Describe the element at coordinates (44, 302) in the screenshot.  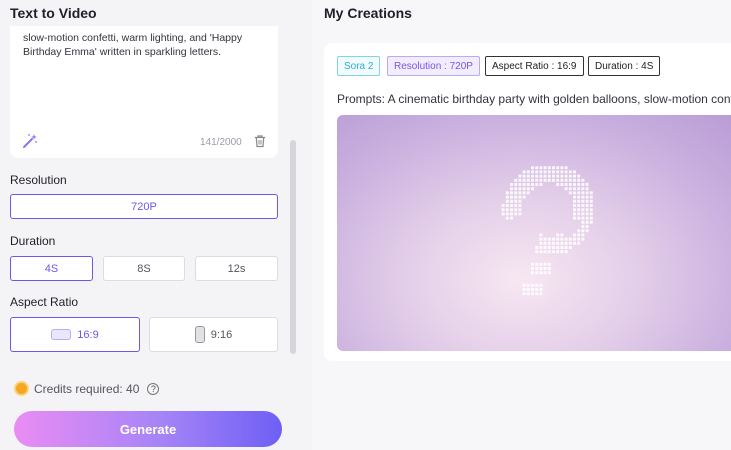
I see `aspect-ratio-label: Aspect Ratio` at that location.